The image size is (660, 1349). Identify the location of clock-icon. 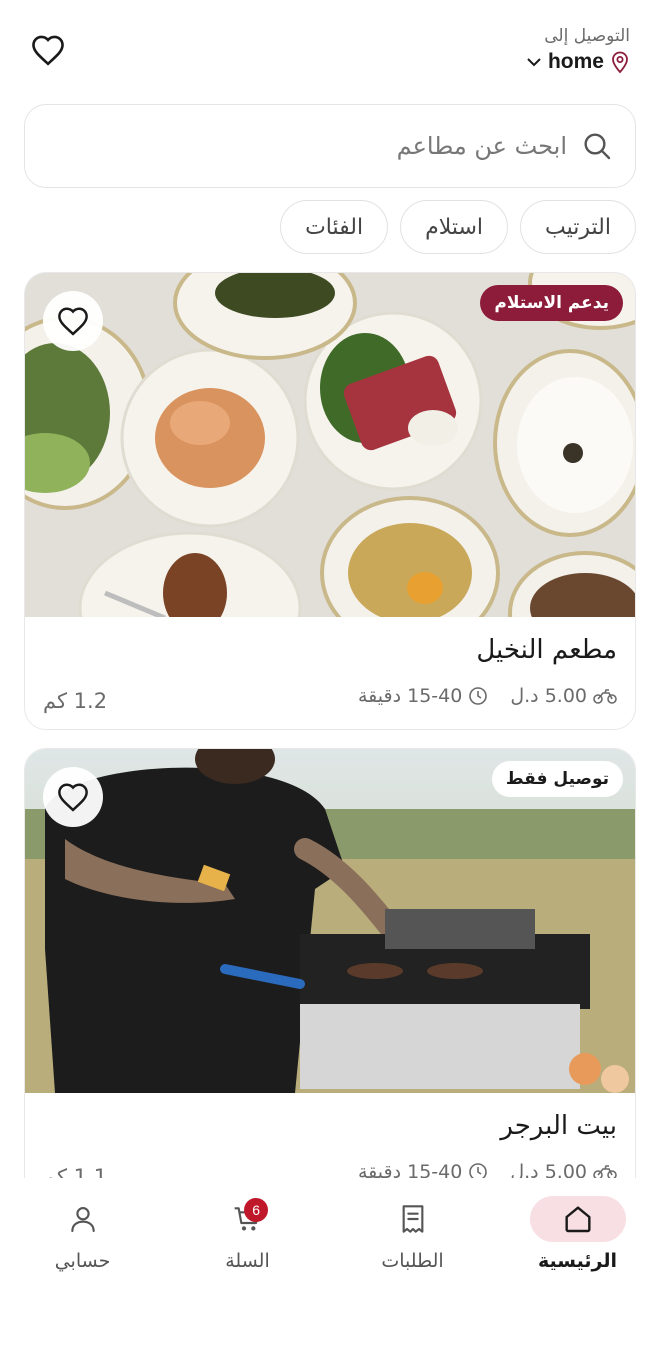
(478, 696).